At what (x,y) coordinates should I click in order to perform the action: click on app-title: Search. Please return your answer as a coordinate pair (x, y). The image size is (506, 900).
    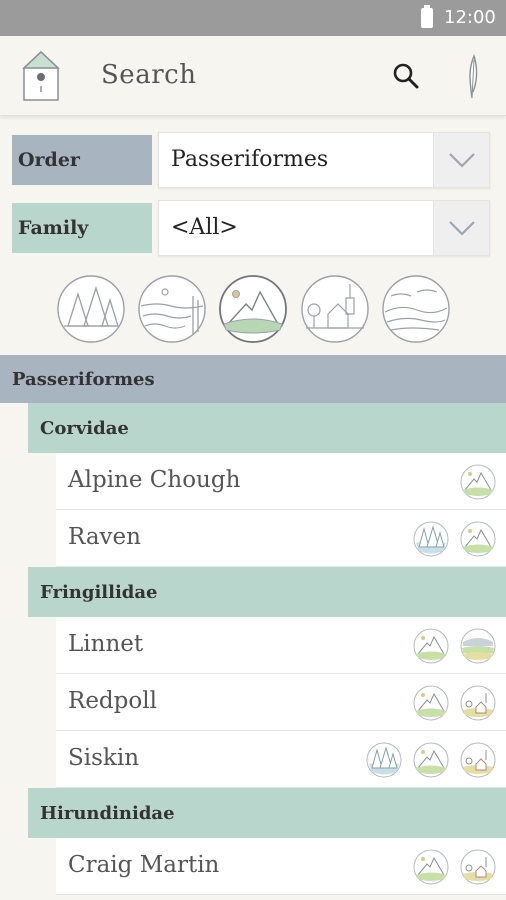
    Looking at the image, I should click on (149, 75).